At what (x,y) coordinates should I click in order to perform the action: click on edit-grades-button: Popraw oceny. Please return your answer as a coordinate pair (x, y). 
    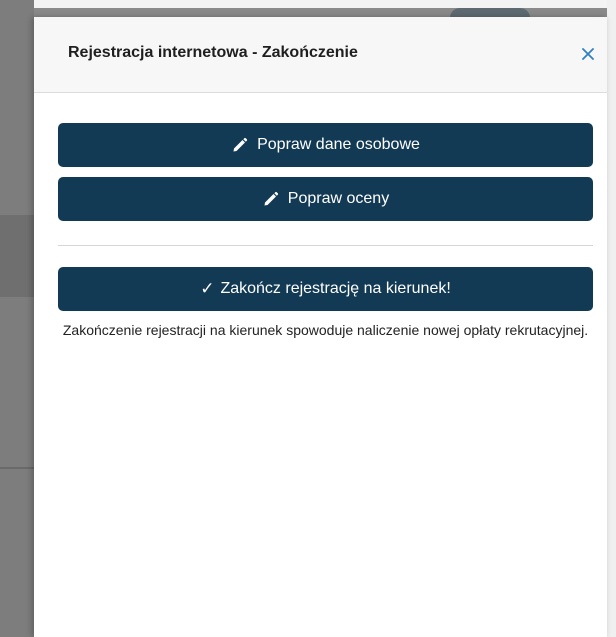
    Looking at the image, I should click on (325, 199).